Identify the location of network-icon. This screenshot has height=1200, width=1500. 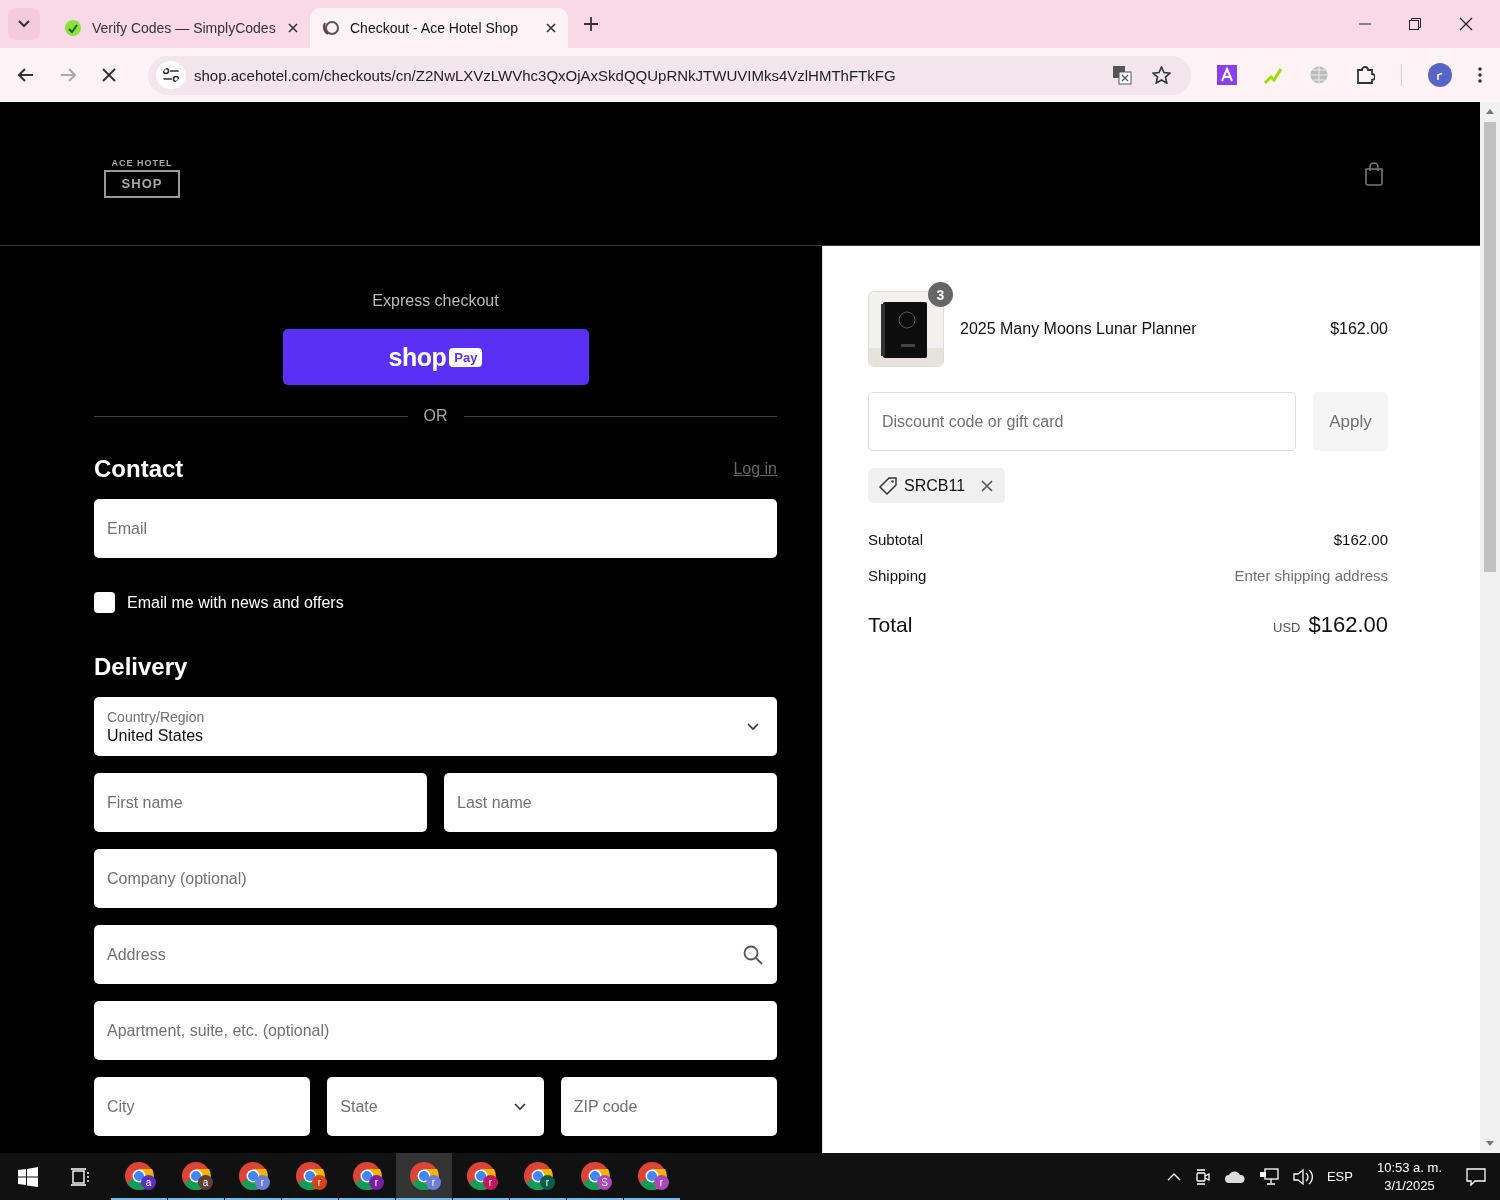
(1268, 1176).